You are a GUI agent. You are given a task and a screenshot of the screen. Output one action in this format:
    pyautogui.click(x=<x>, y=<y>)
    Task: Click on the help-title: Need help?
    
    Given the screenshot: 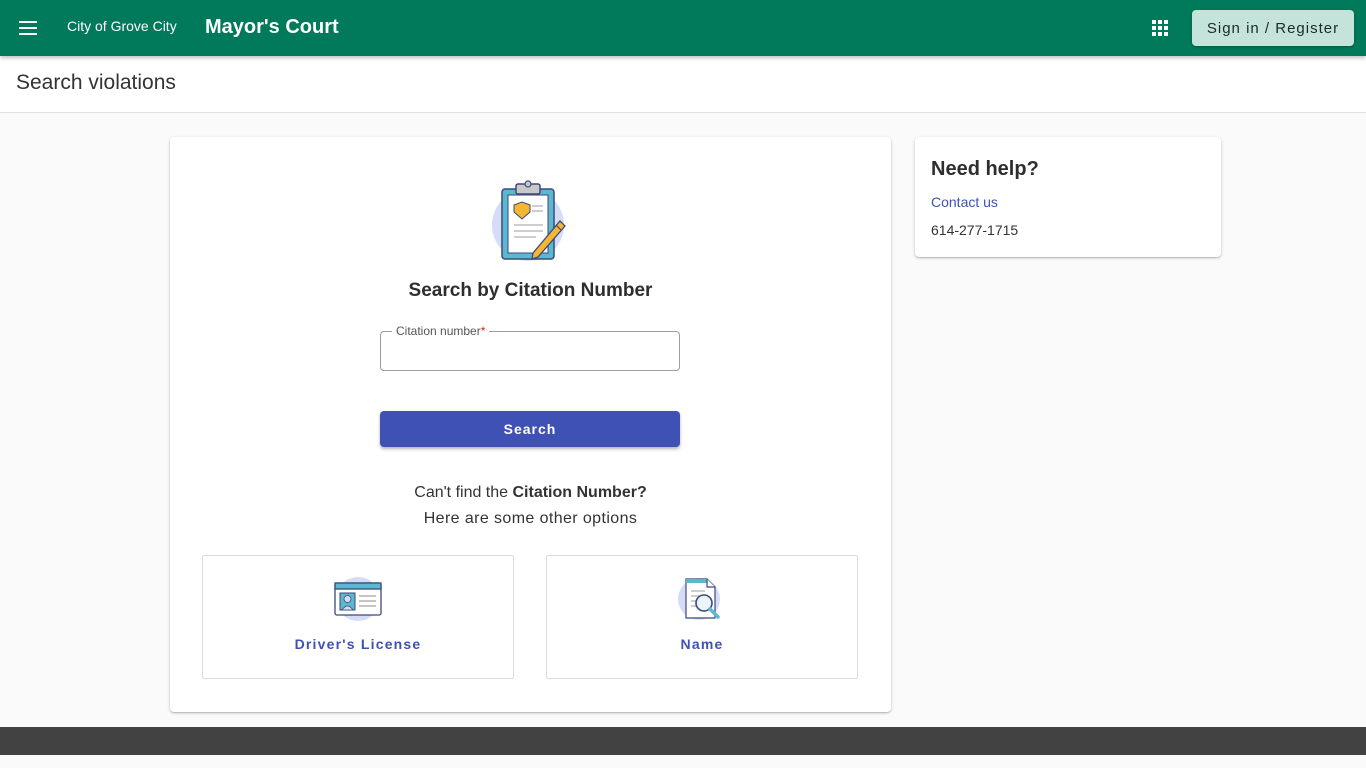 What is the action you would take?
    pyautogui.click(x=985, y=169)
    